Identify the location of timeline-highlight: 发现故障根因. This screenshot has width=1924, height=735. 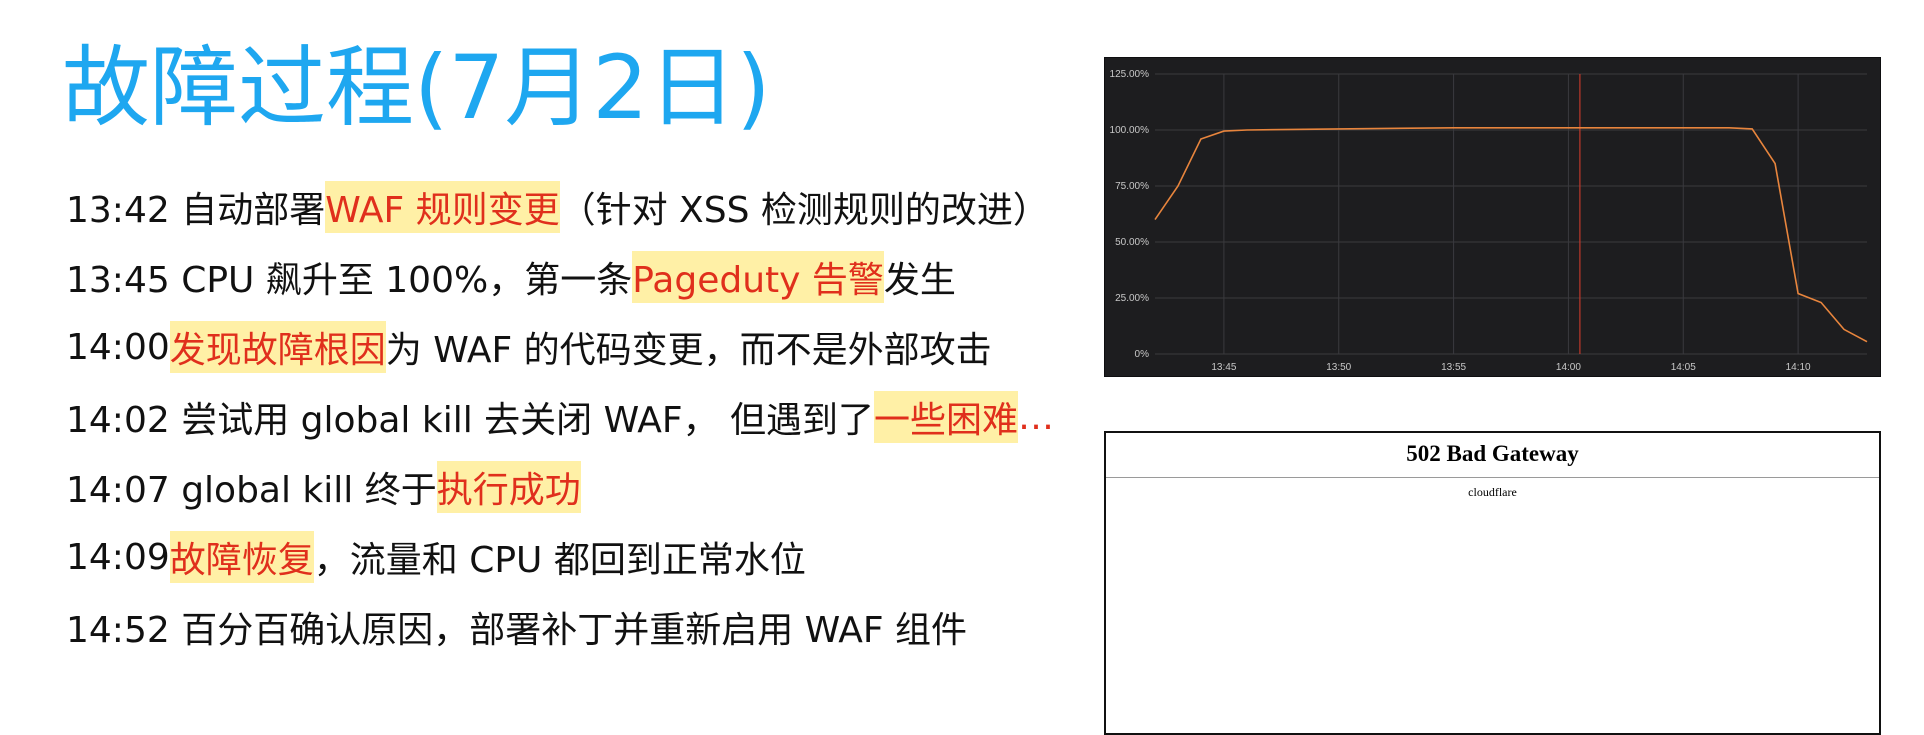
(277, 347).